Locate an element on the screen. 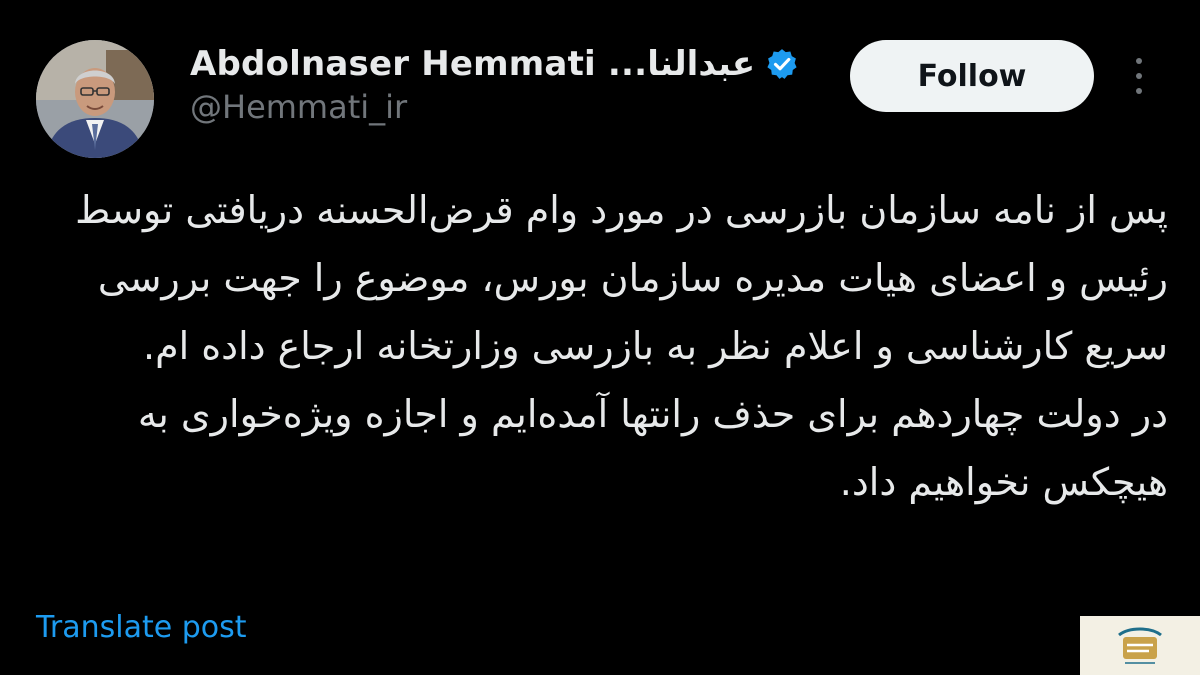 The image size is (1200, 675). avatar-photo-icon is located at coordinates (95, 99).